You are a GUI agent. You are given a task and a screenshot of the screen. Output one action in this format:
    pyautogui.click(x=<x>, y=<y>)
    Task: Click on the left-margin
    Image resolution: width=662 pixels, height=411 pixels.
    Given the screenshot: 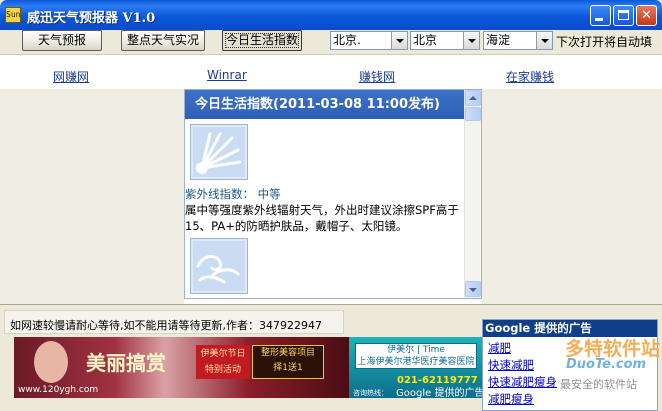 What is the action you would take?
    pyautogui.click(x=92, y=197)
    